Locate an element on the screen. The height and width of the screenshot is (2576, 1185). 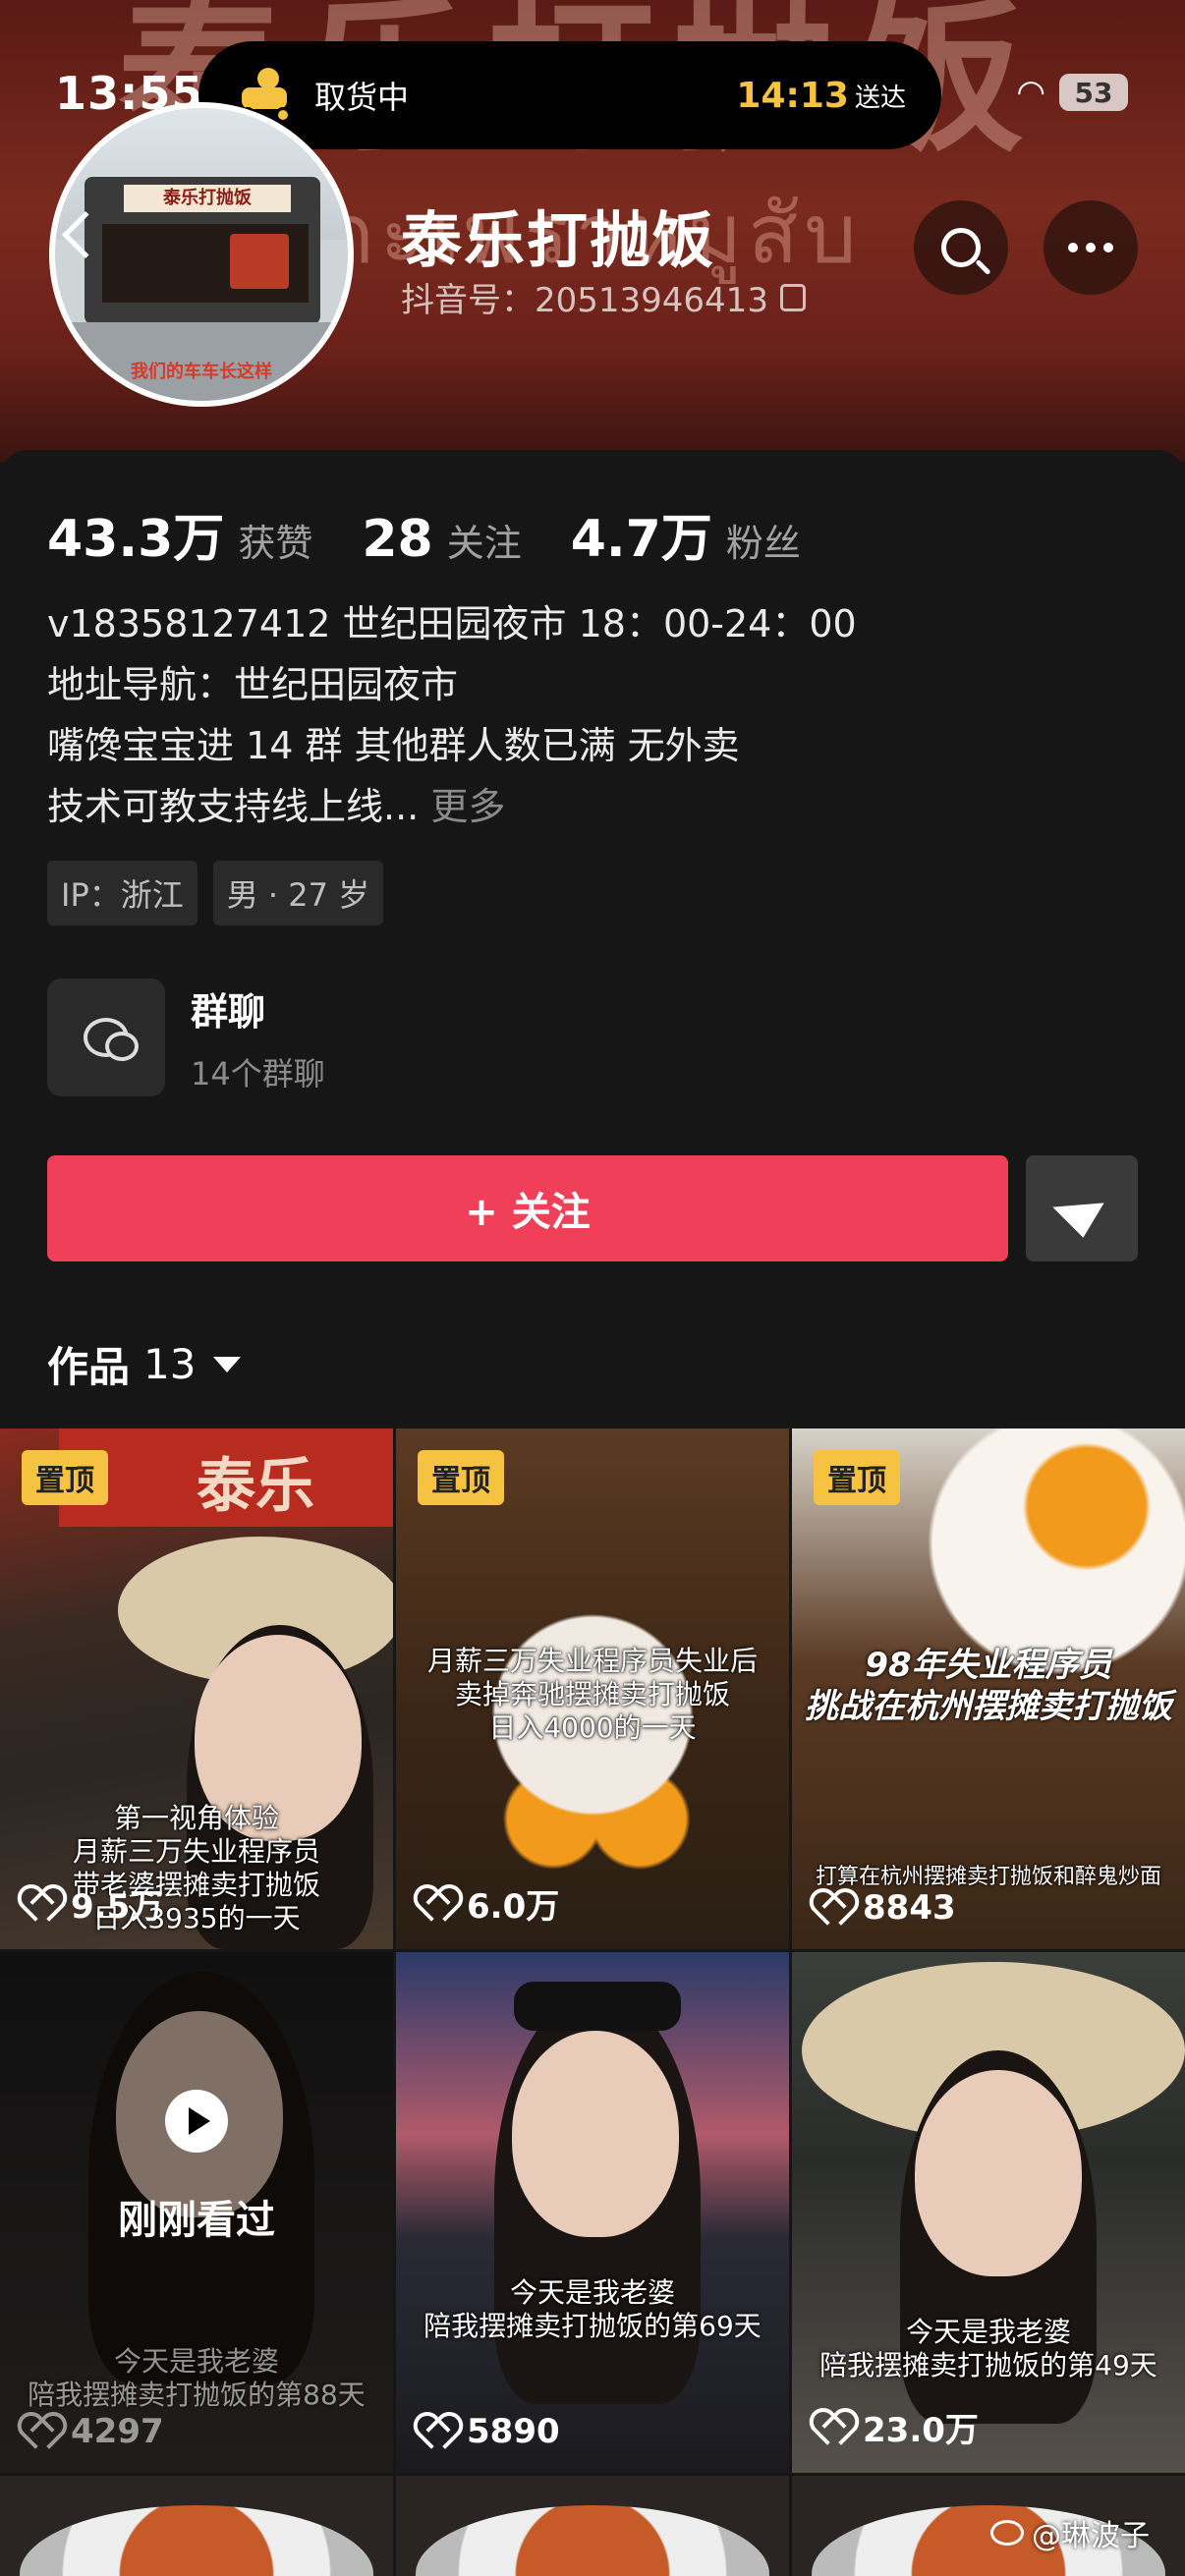
battery-icon: 53 is located at coordinates (1093, 92).